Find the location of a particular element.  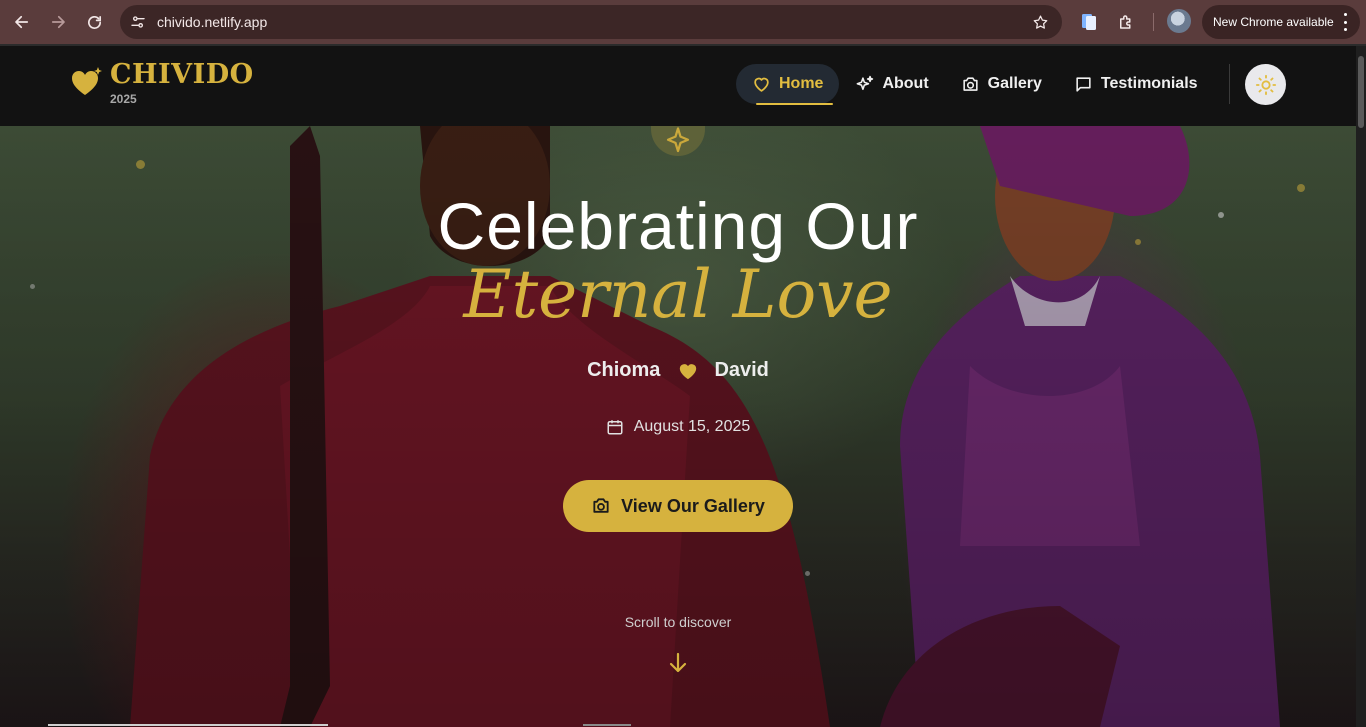

nav-testimonials: Testimonials is located at coordinates (1136, 84).